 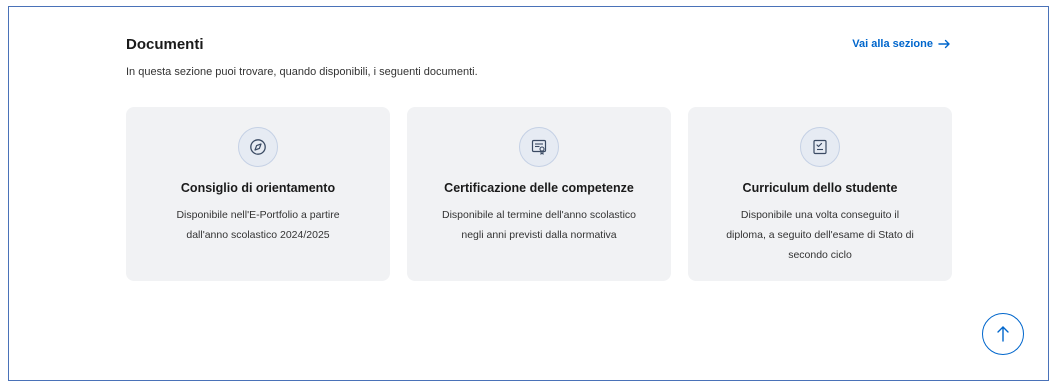 I want to click on back-to-top-button, so click(x=1003, y=334).